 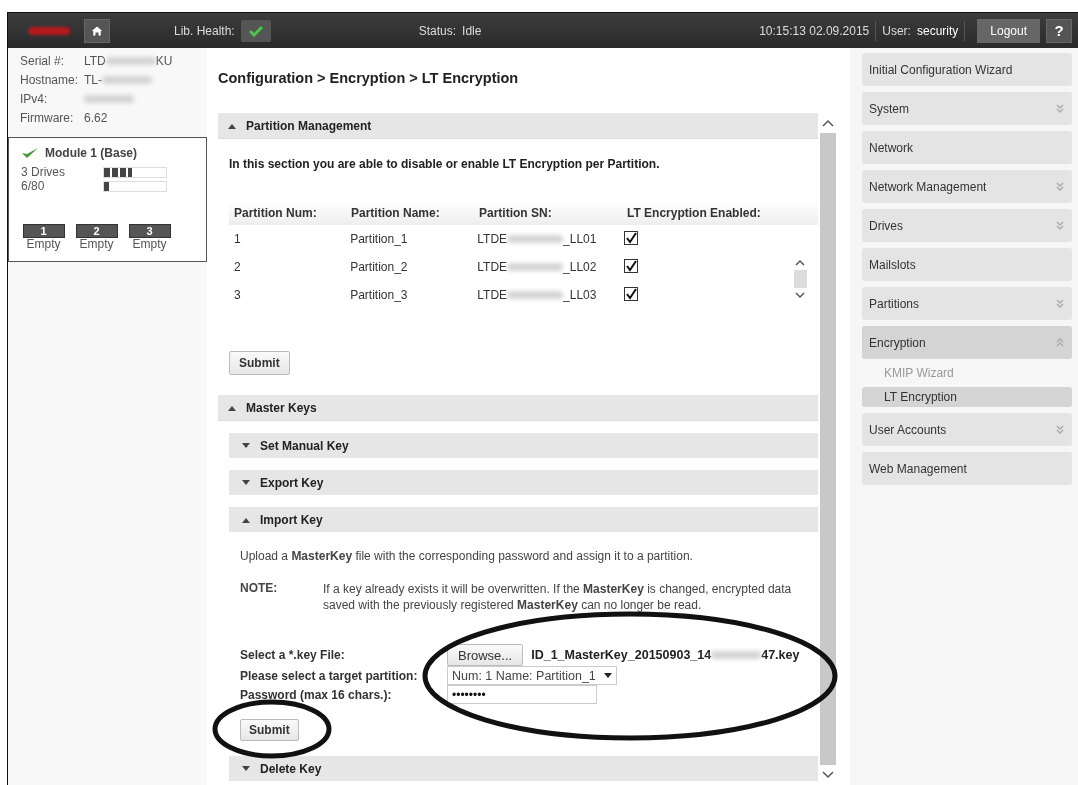 What do you see at coordinates (93, 79) in the screenshot?
I see `info-value: TL-` at bounding box center [93, 79].